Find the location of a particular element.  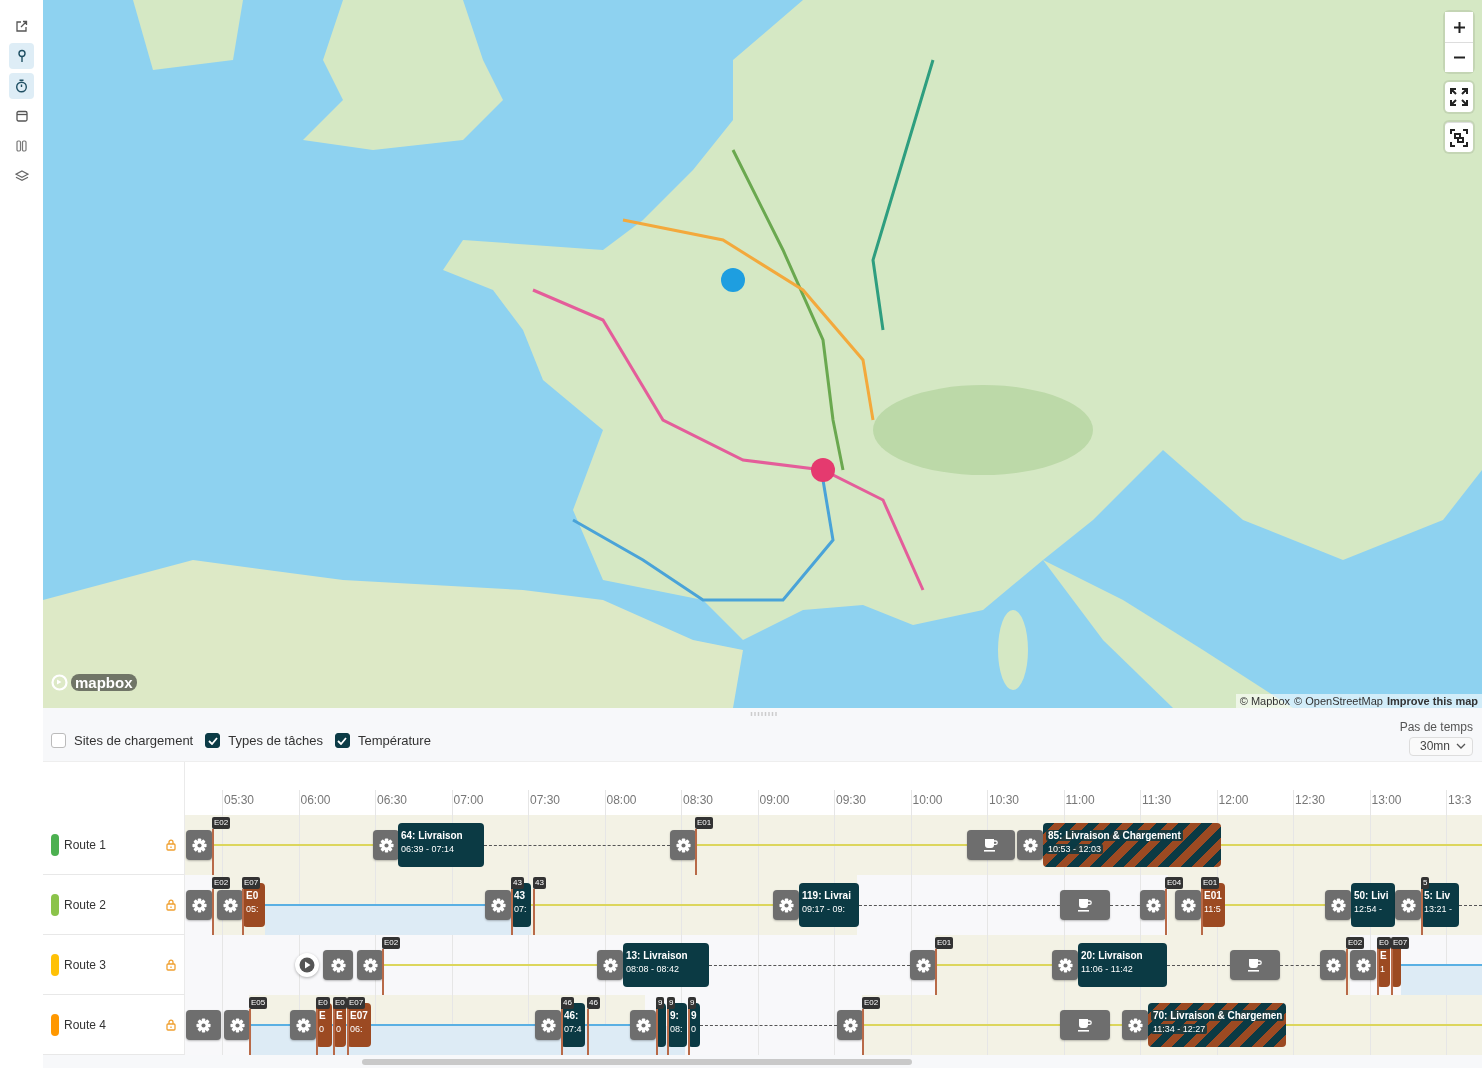

timer-button is located at coordinates (21, 86).